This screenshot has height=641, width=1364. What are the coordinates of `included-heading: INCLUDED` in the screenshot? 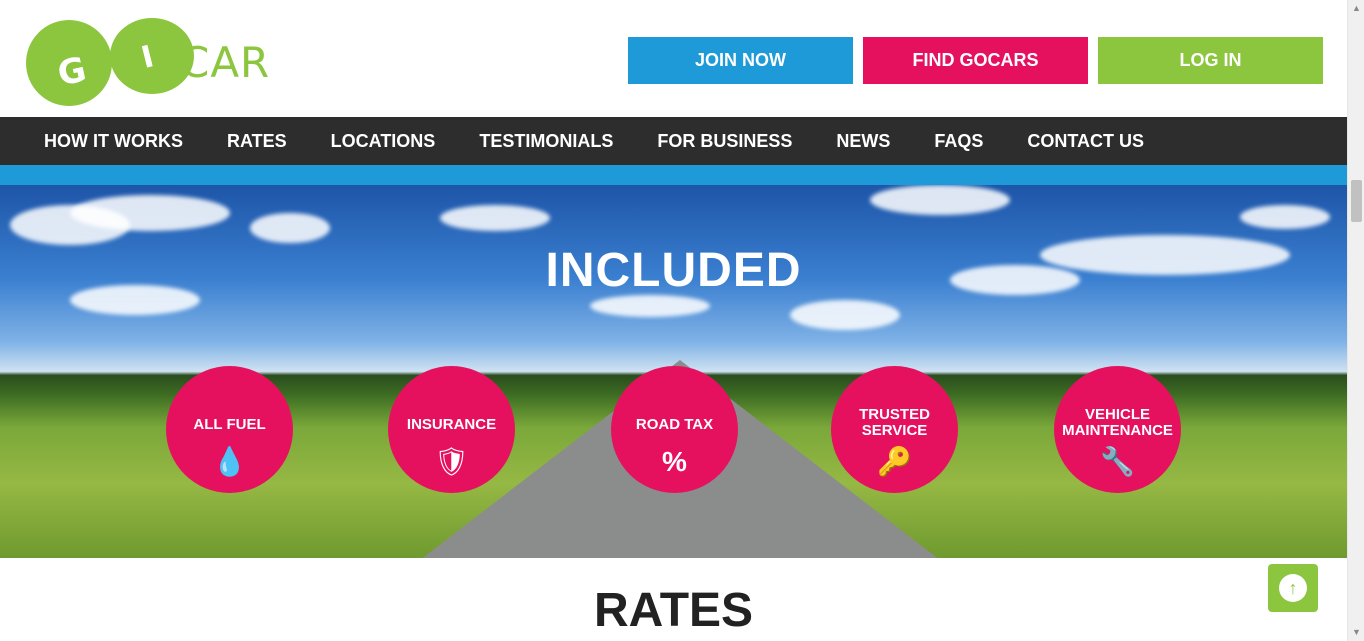 It's located at (673, 270).